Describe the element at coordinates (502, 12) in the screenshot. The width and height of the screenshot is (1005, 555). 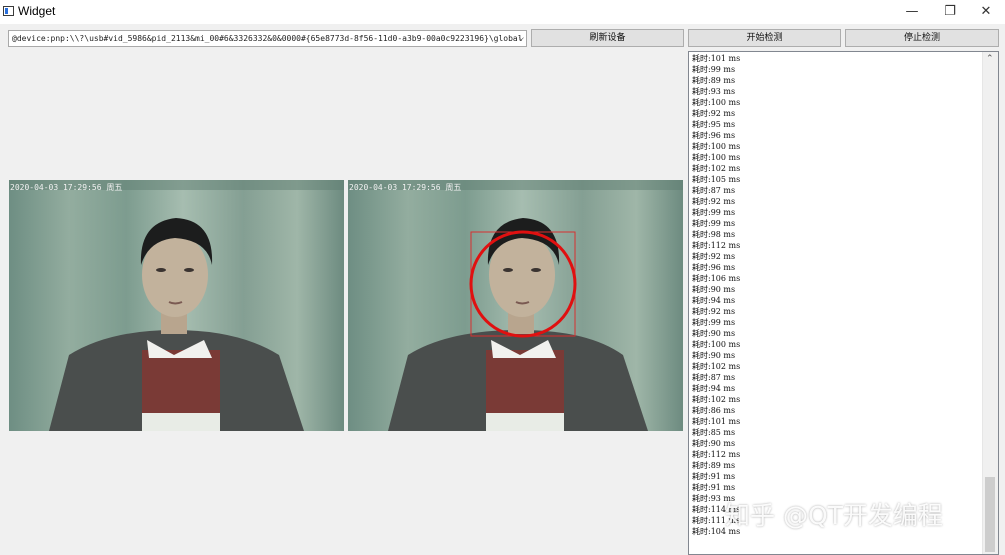
I see `title-bar: Widget — ❐ ✕` at that location.